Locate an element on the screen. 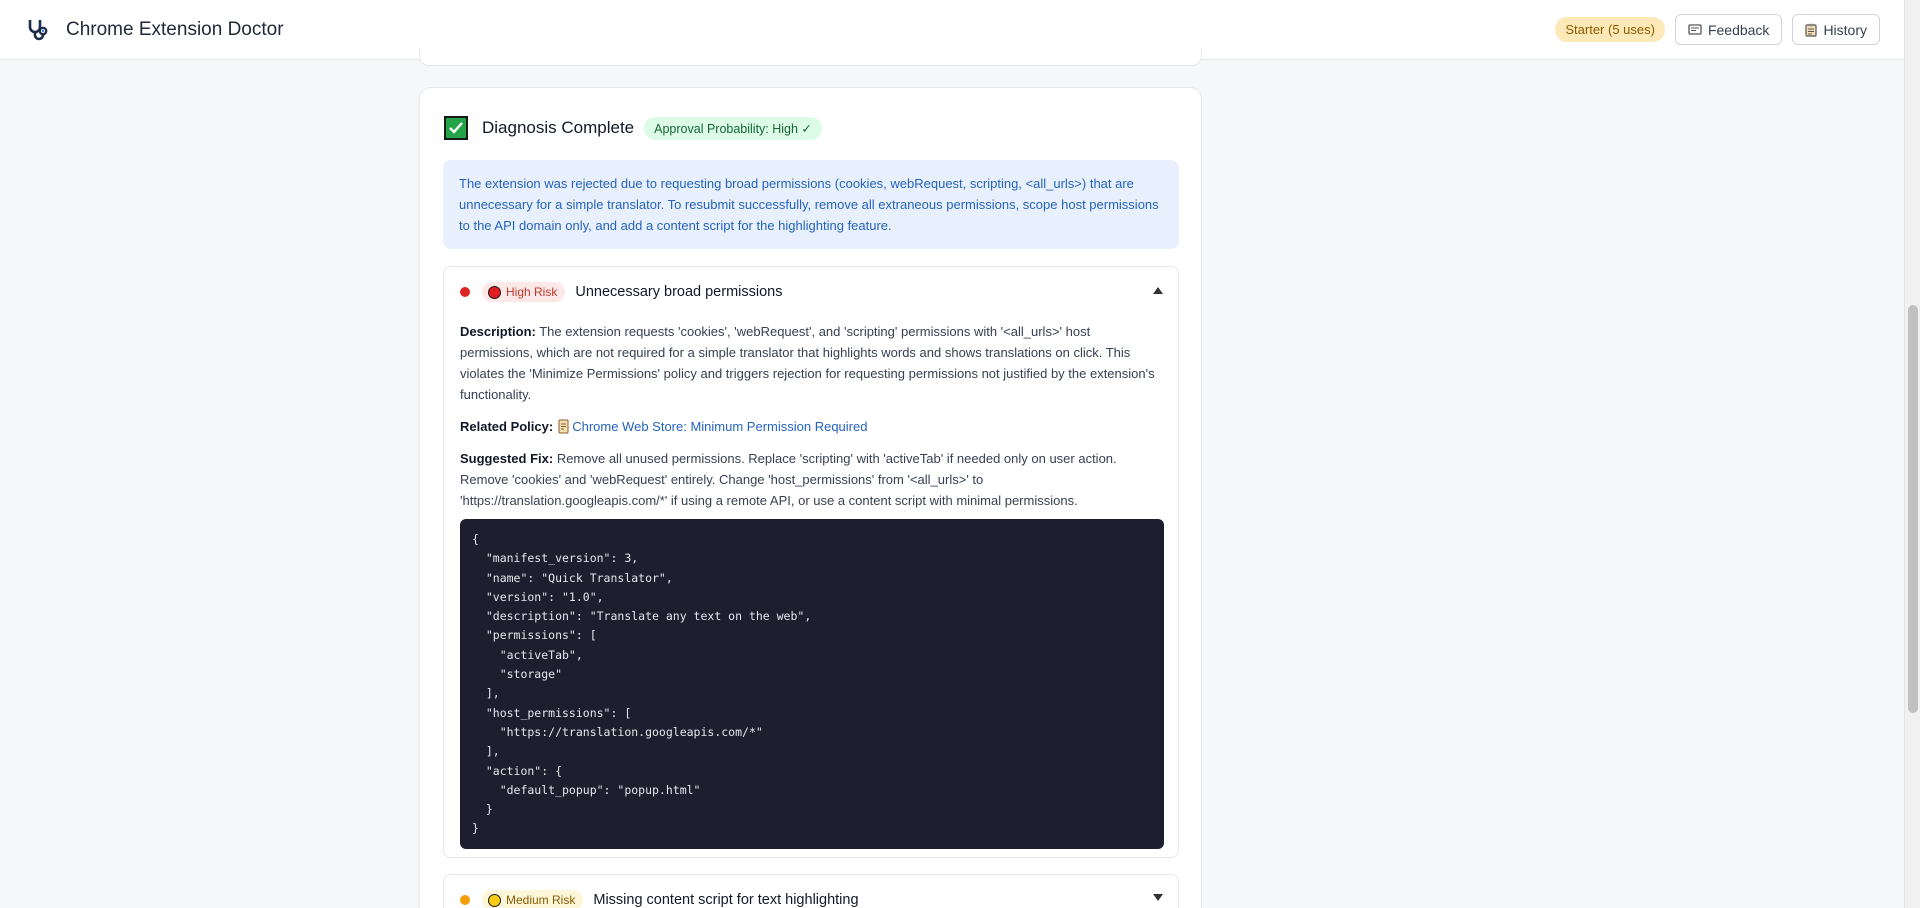  scroll-icon is located at coordinates (563, 426).